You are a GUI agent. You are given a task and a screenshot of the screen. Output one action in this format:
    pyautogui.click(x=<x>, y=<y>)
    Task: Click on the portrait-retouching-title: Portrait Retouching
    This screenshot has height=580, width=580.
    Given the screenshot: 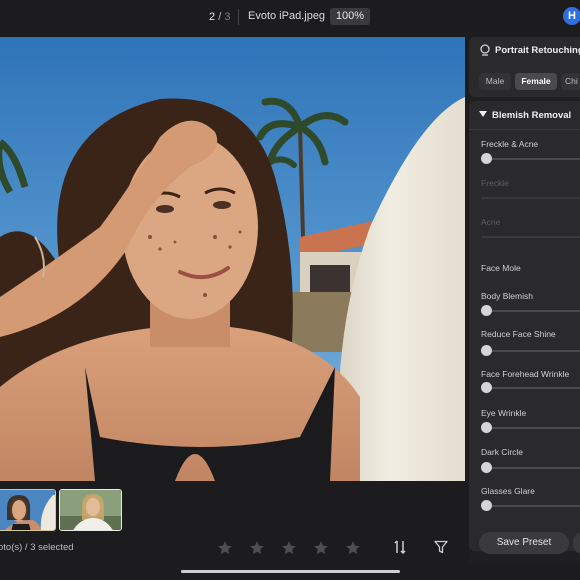 What is the action you would take?
    pyautogui.click(x=537, y=50)
    